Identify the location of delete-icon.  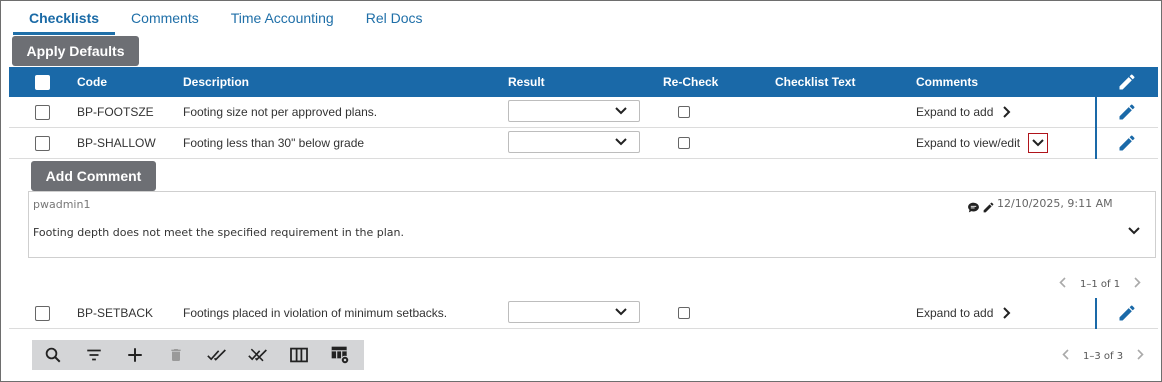
(175, 355).